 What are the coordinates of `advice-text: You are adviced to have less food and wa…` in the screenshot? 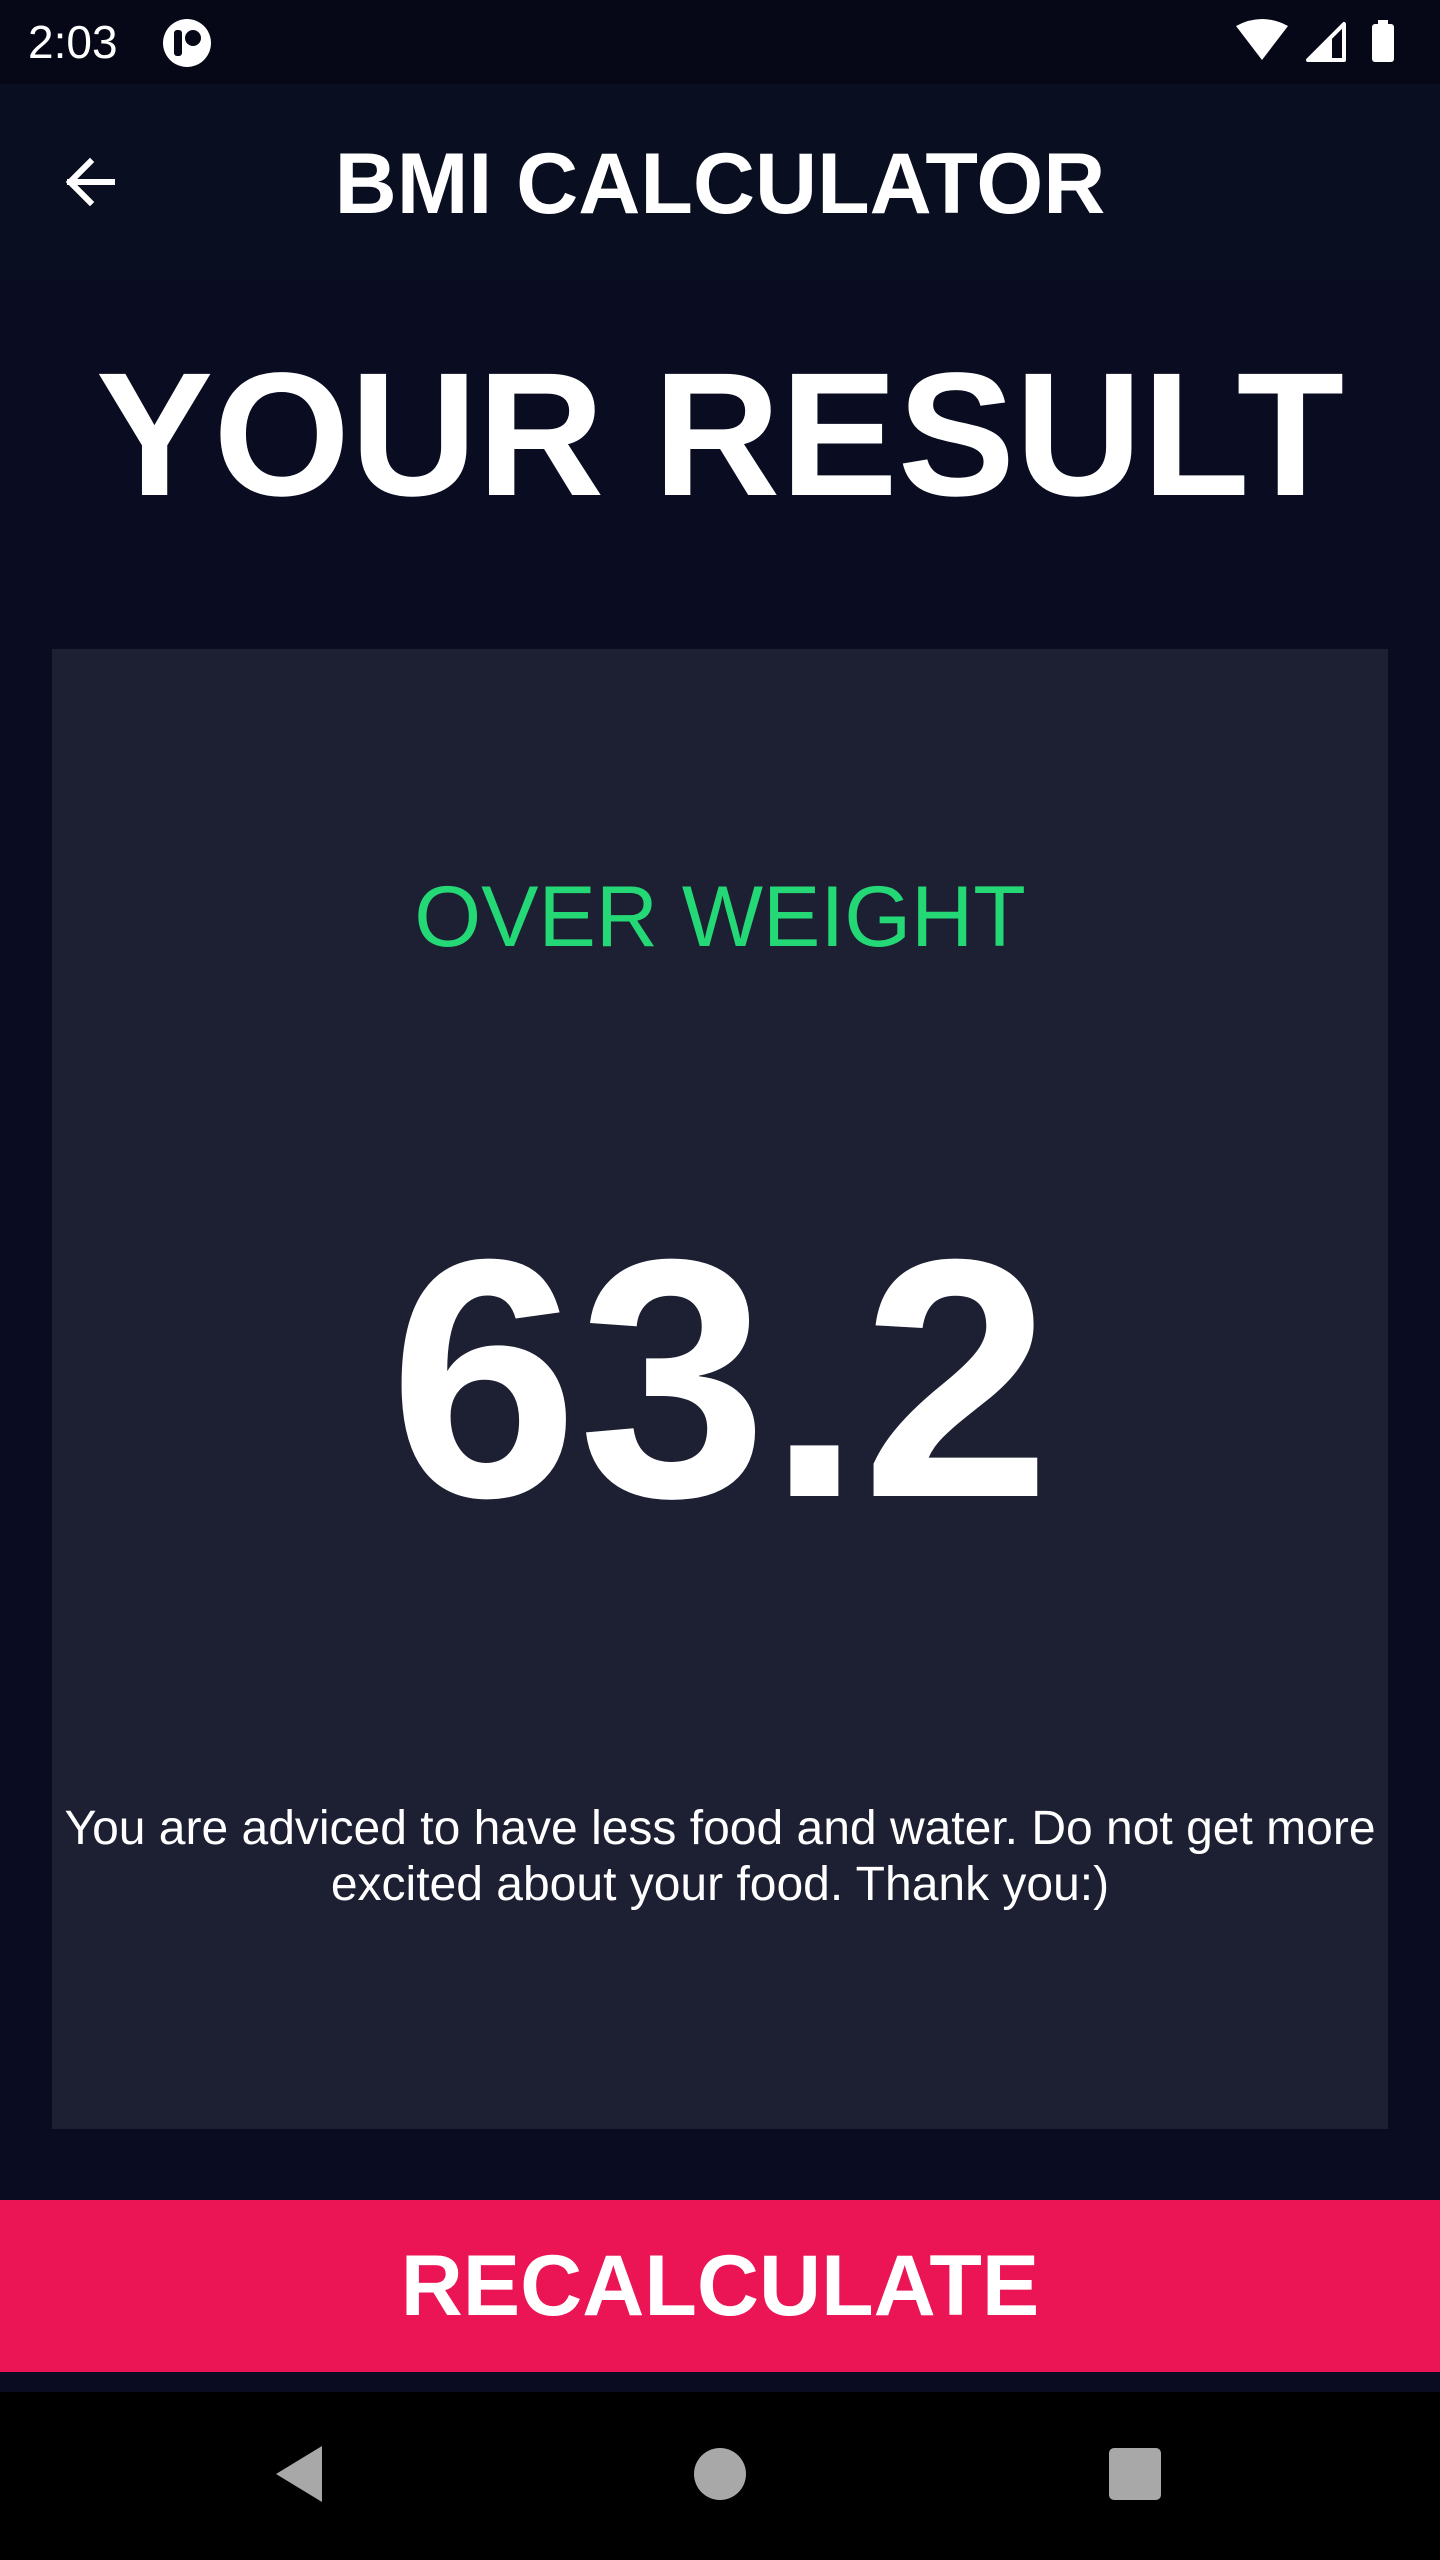 It's located at (720, 1856).